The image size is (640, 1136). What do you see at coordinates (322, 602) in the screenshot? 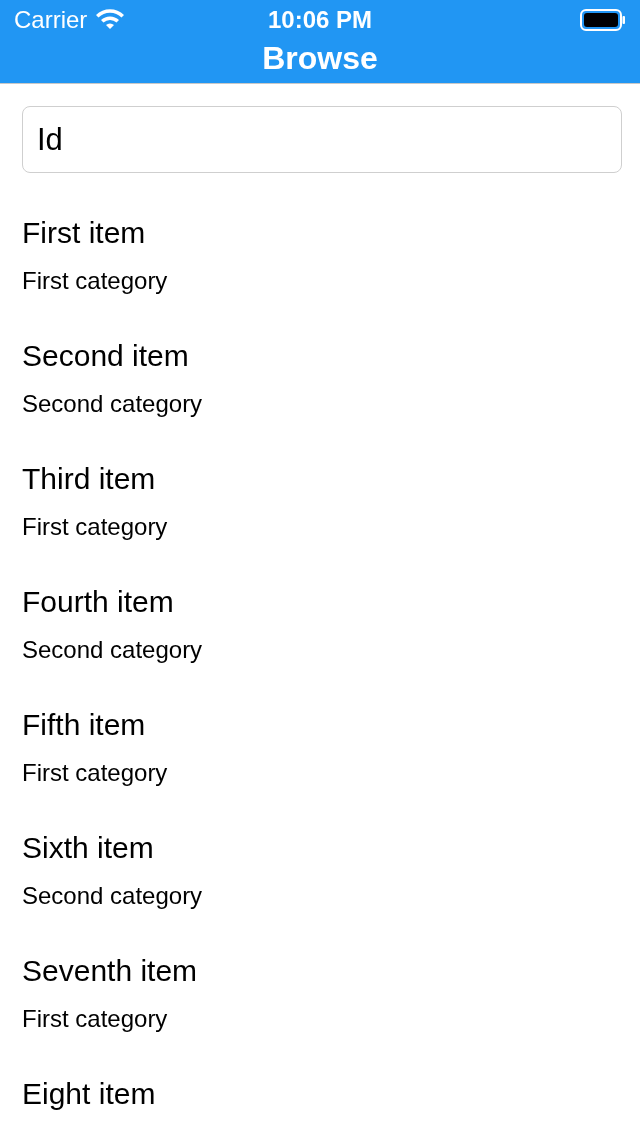
I see `item-title: Fourth item` at bounding box center [322, 602].